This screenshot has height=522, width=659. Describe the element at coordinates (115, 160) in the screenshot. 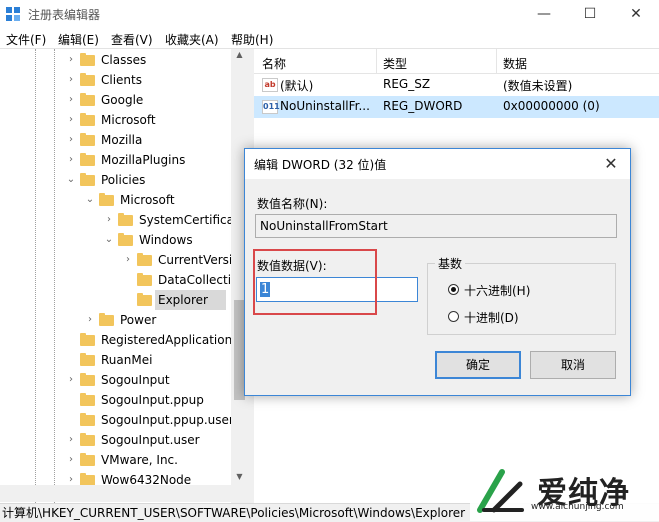

I see `tree-node: › MozillaPlugins` at that location.